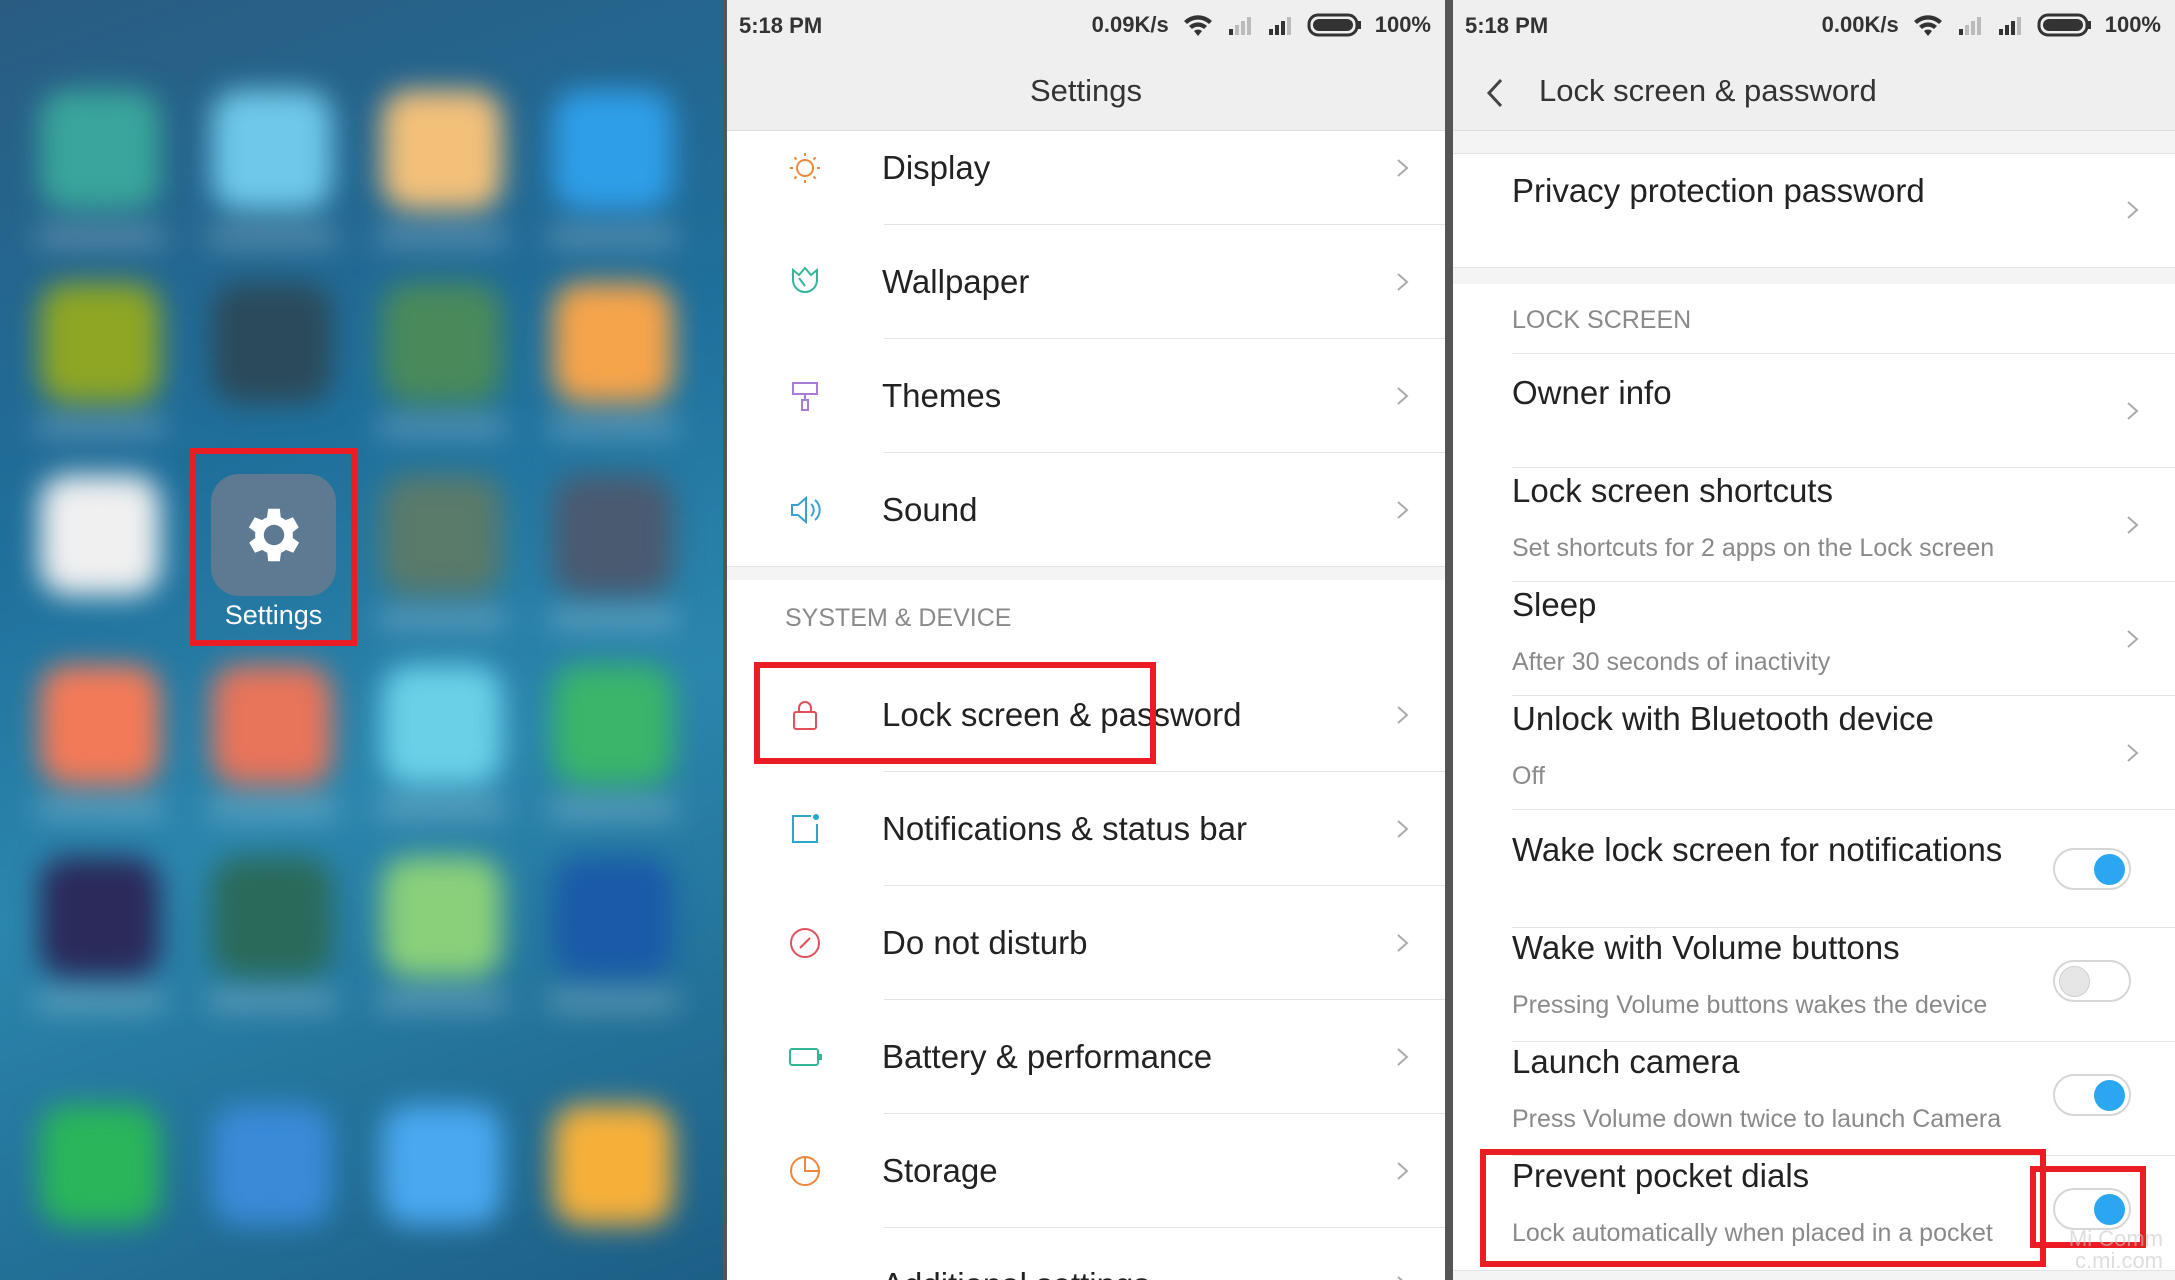 This screenshot has height=1280, width=2175. I want to click on settings-item-notifications-status-bar: Notifications & status bar, so click(1086, 829).